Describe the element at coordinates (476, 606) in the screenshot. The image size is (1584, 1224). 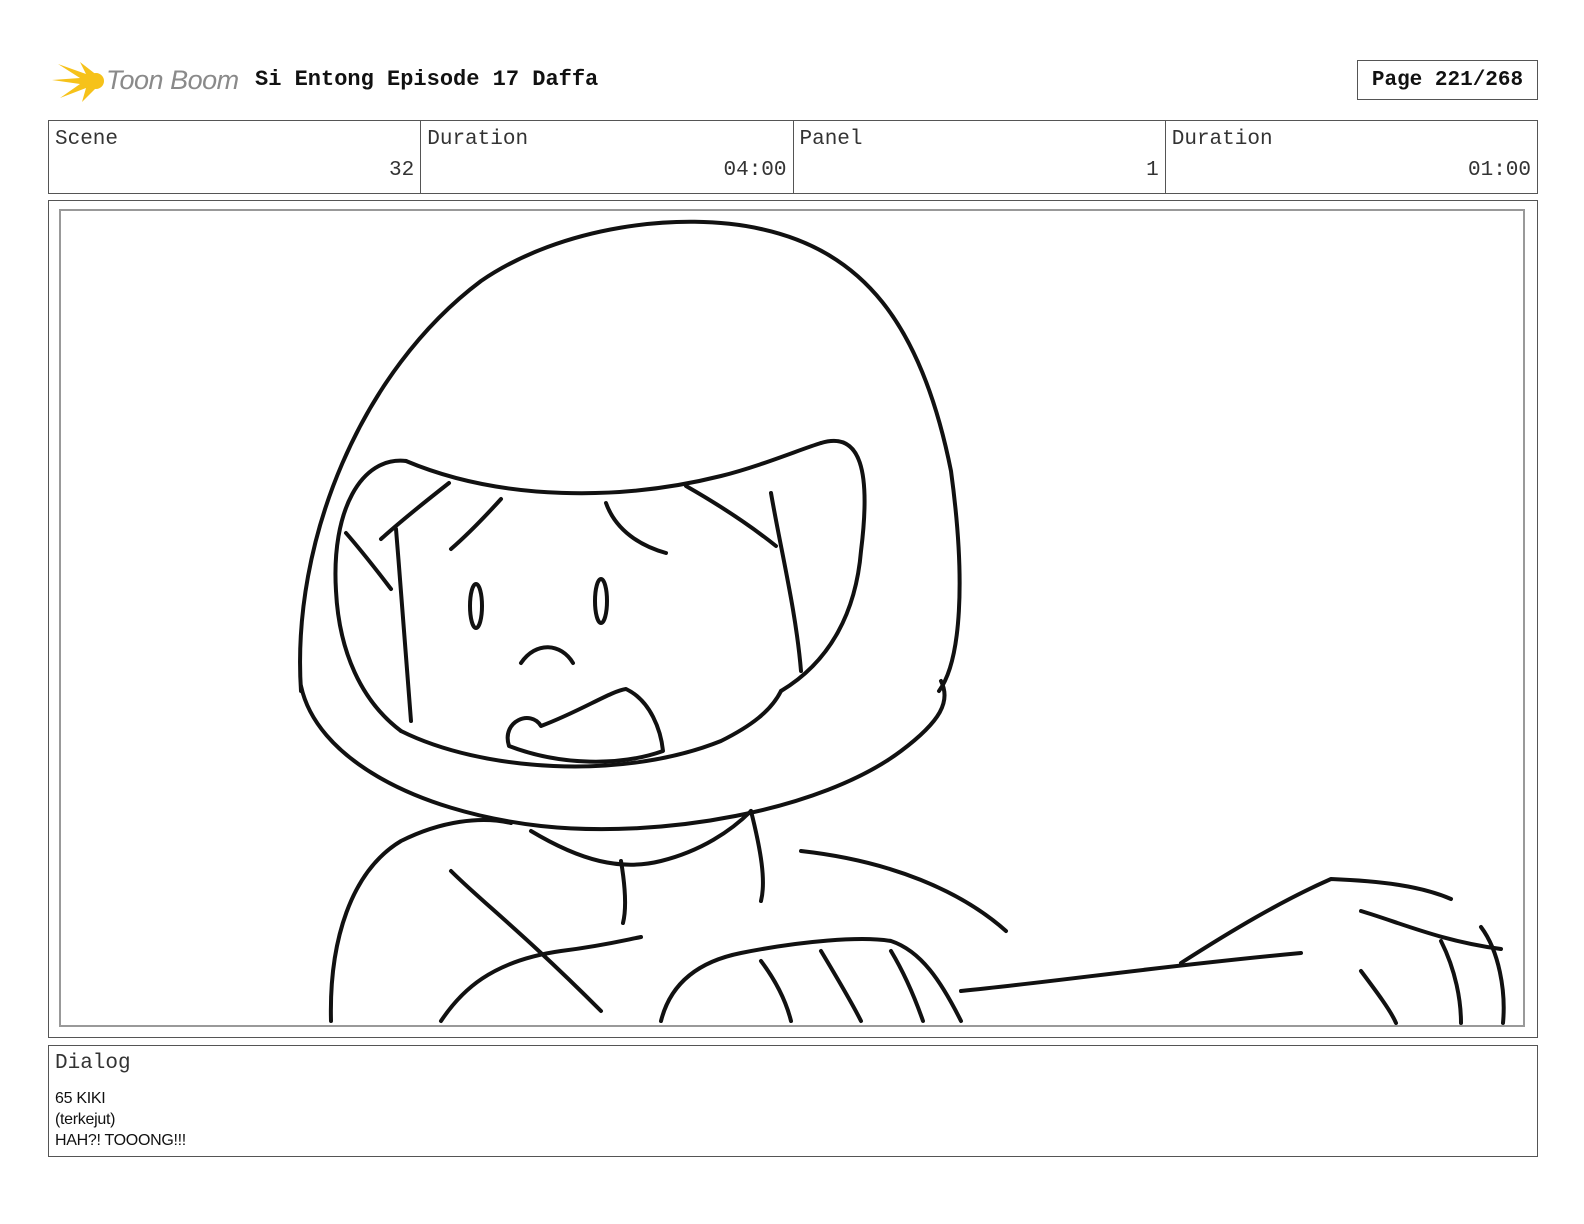
I see `left-eye` at that location.